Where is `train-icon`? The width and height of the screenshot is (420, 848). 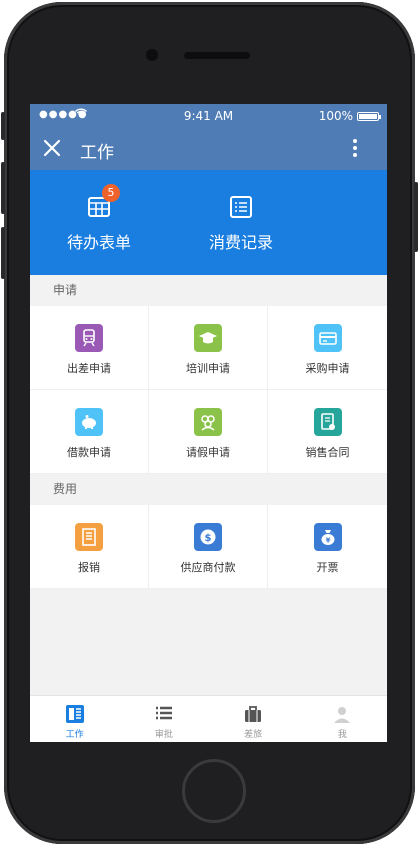 train-icon is located at coordinates (89, 338).